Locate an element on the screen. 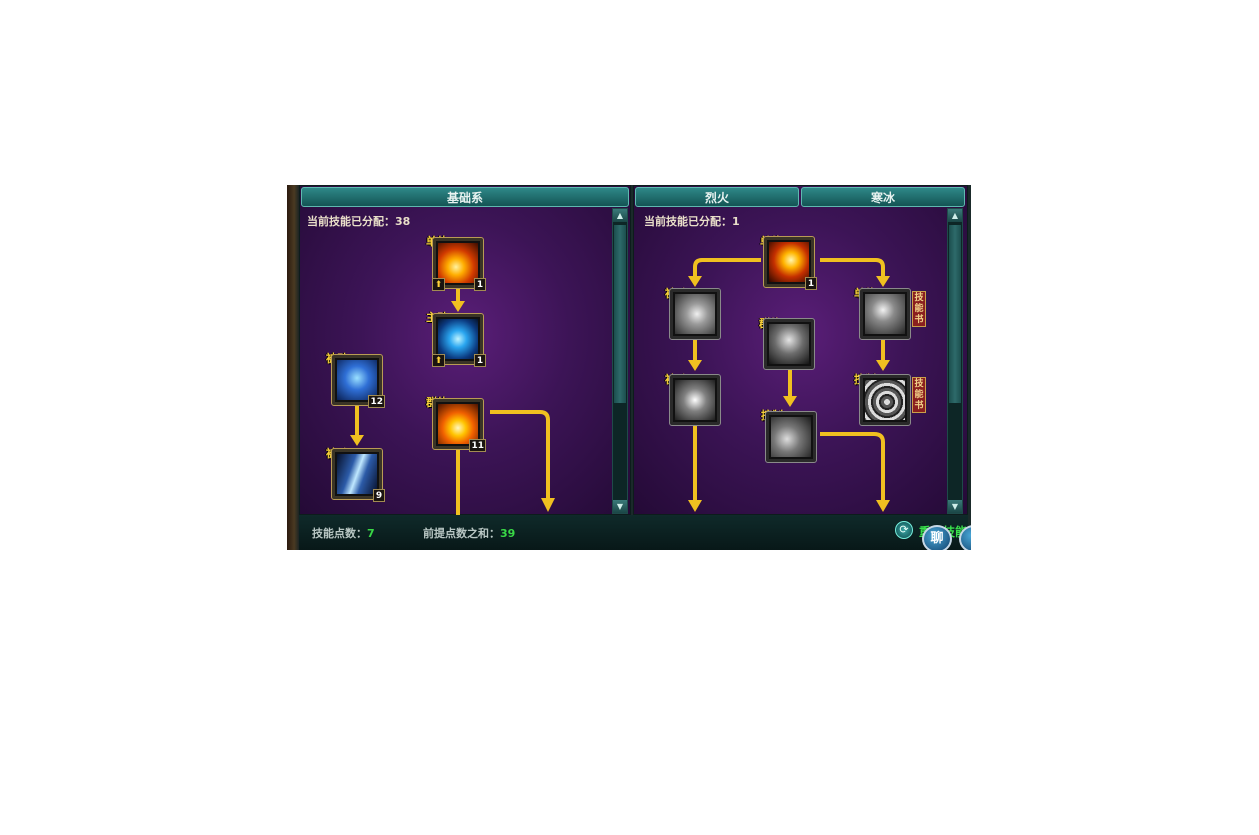 The image size is (1259, 835). prereq-points-stat: 前提点数之和：39 is located at coordinates (469, 533).